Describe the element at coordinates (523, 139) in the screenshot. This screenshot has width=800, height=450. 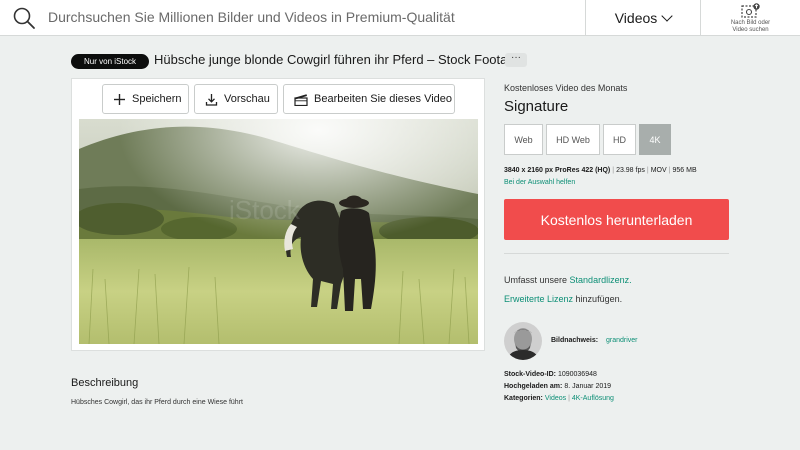
I see `resolution-web: Web` at that location.